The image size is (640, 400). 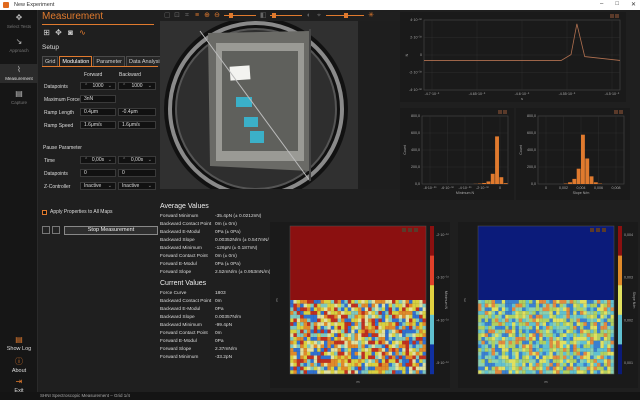 What do you see at coordinates (137, 125) in the screenshot?
I see `backward-ramp-speed-field: 1.6μm/s` at bounding box center [137, 125].